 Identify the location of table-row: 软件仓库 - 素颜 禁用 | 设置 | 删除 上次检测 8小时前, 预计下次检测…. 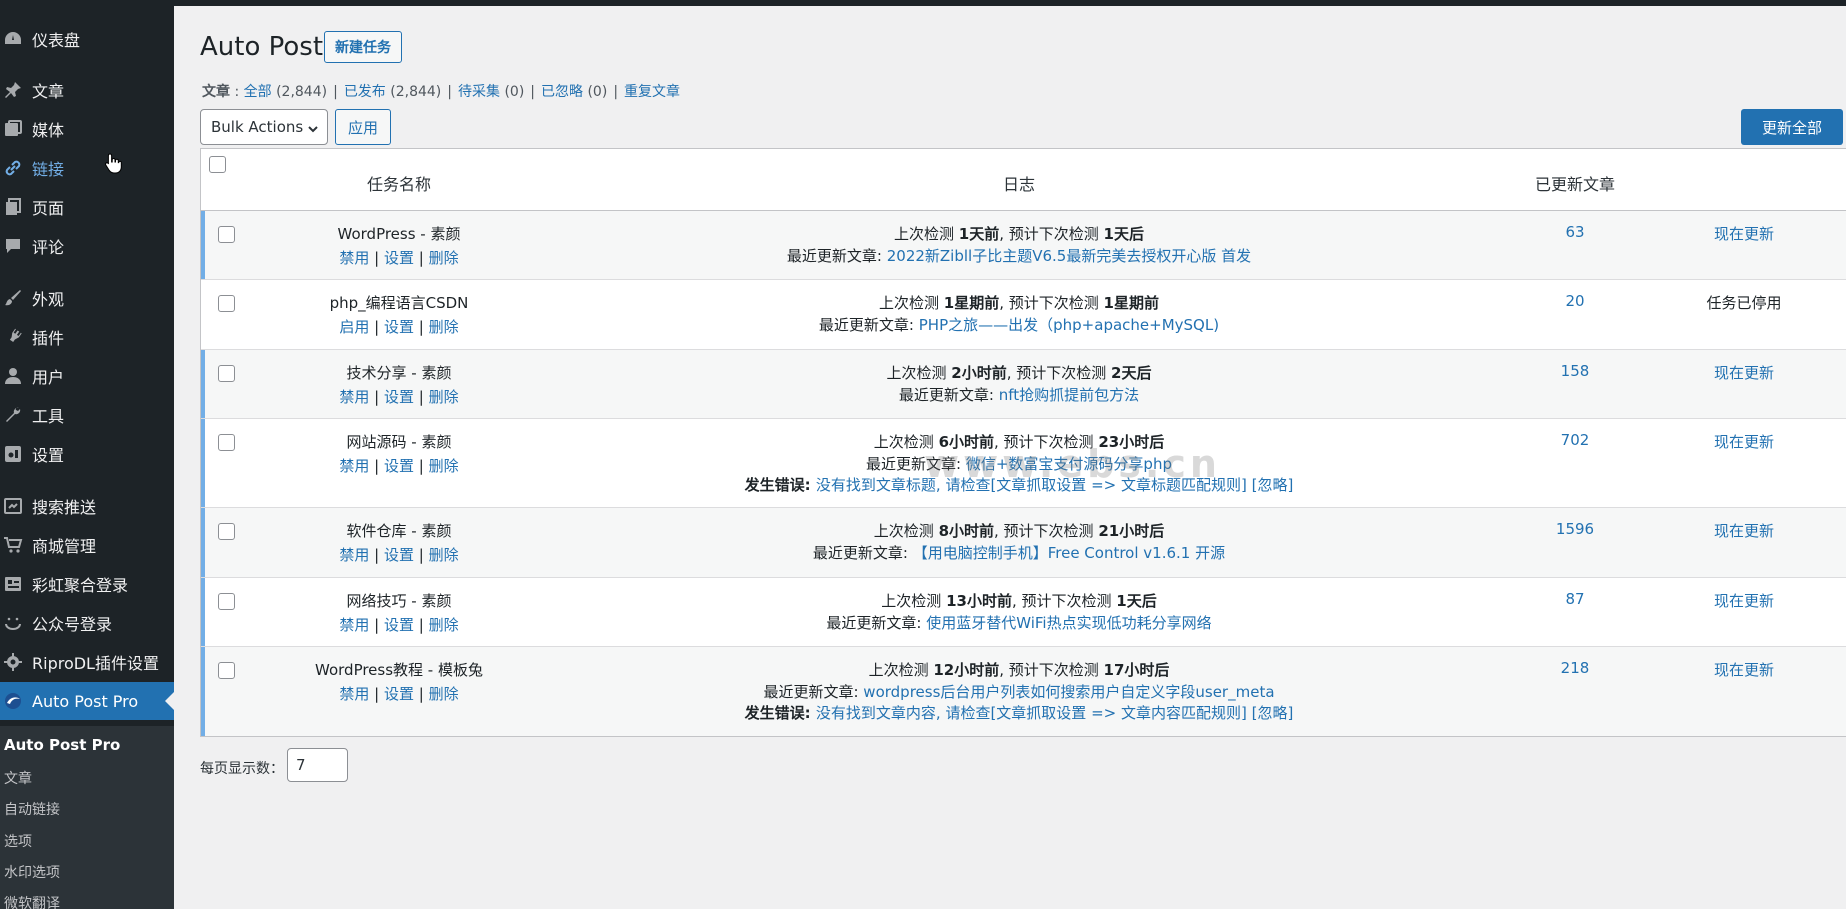
(1023, 543).